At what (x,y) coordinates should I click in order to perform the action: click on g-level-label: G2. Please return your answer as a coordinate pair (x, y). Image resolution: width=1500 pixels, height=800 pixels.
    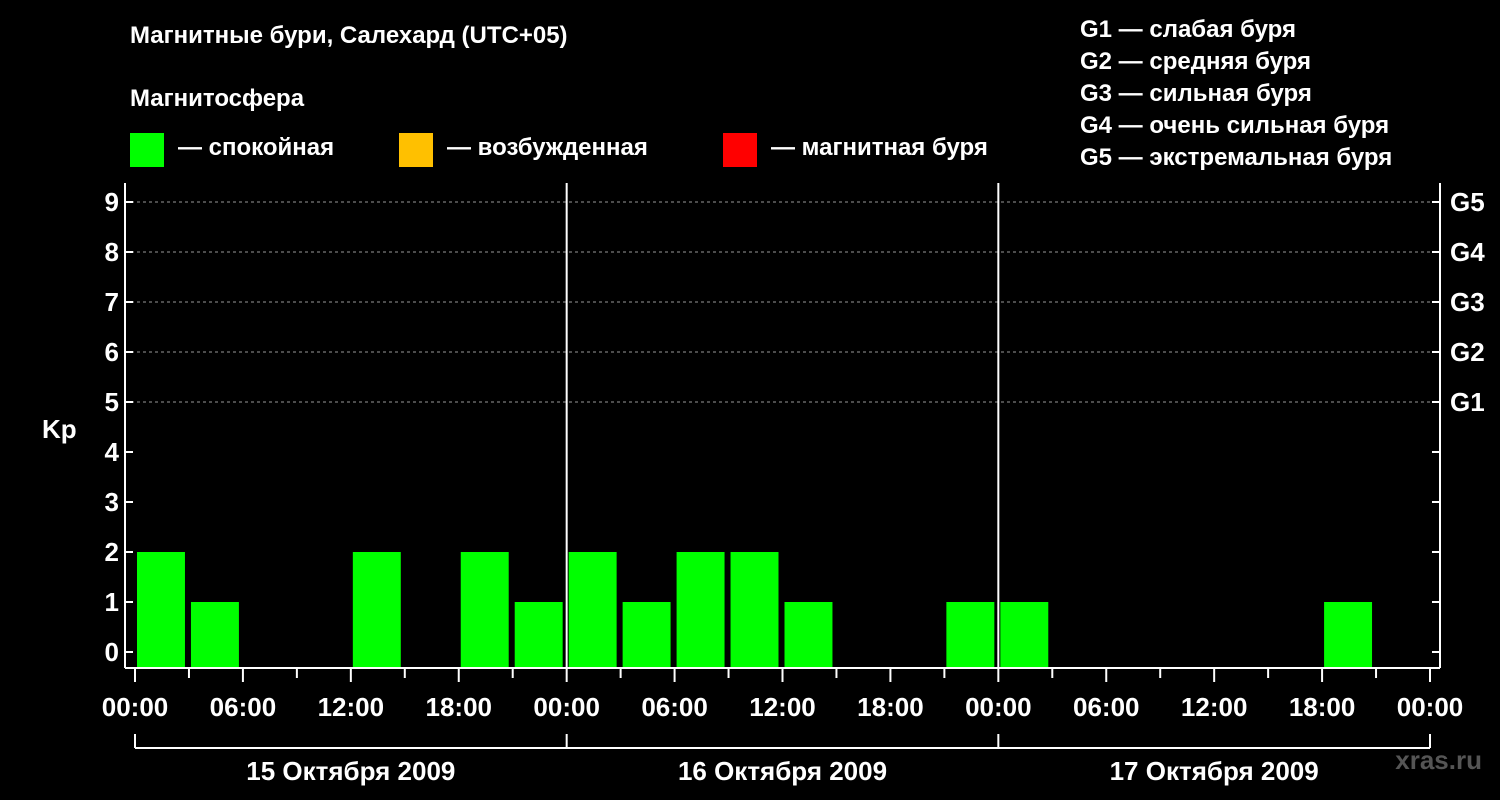
    Looking at the image, I should click on (1467, 352).